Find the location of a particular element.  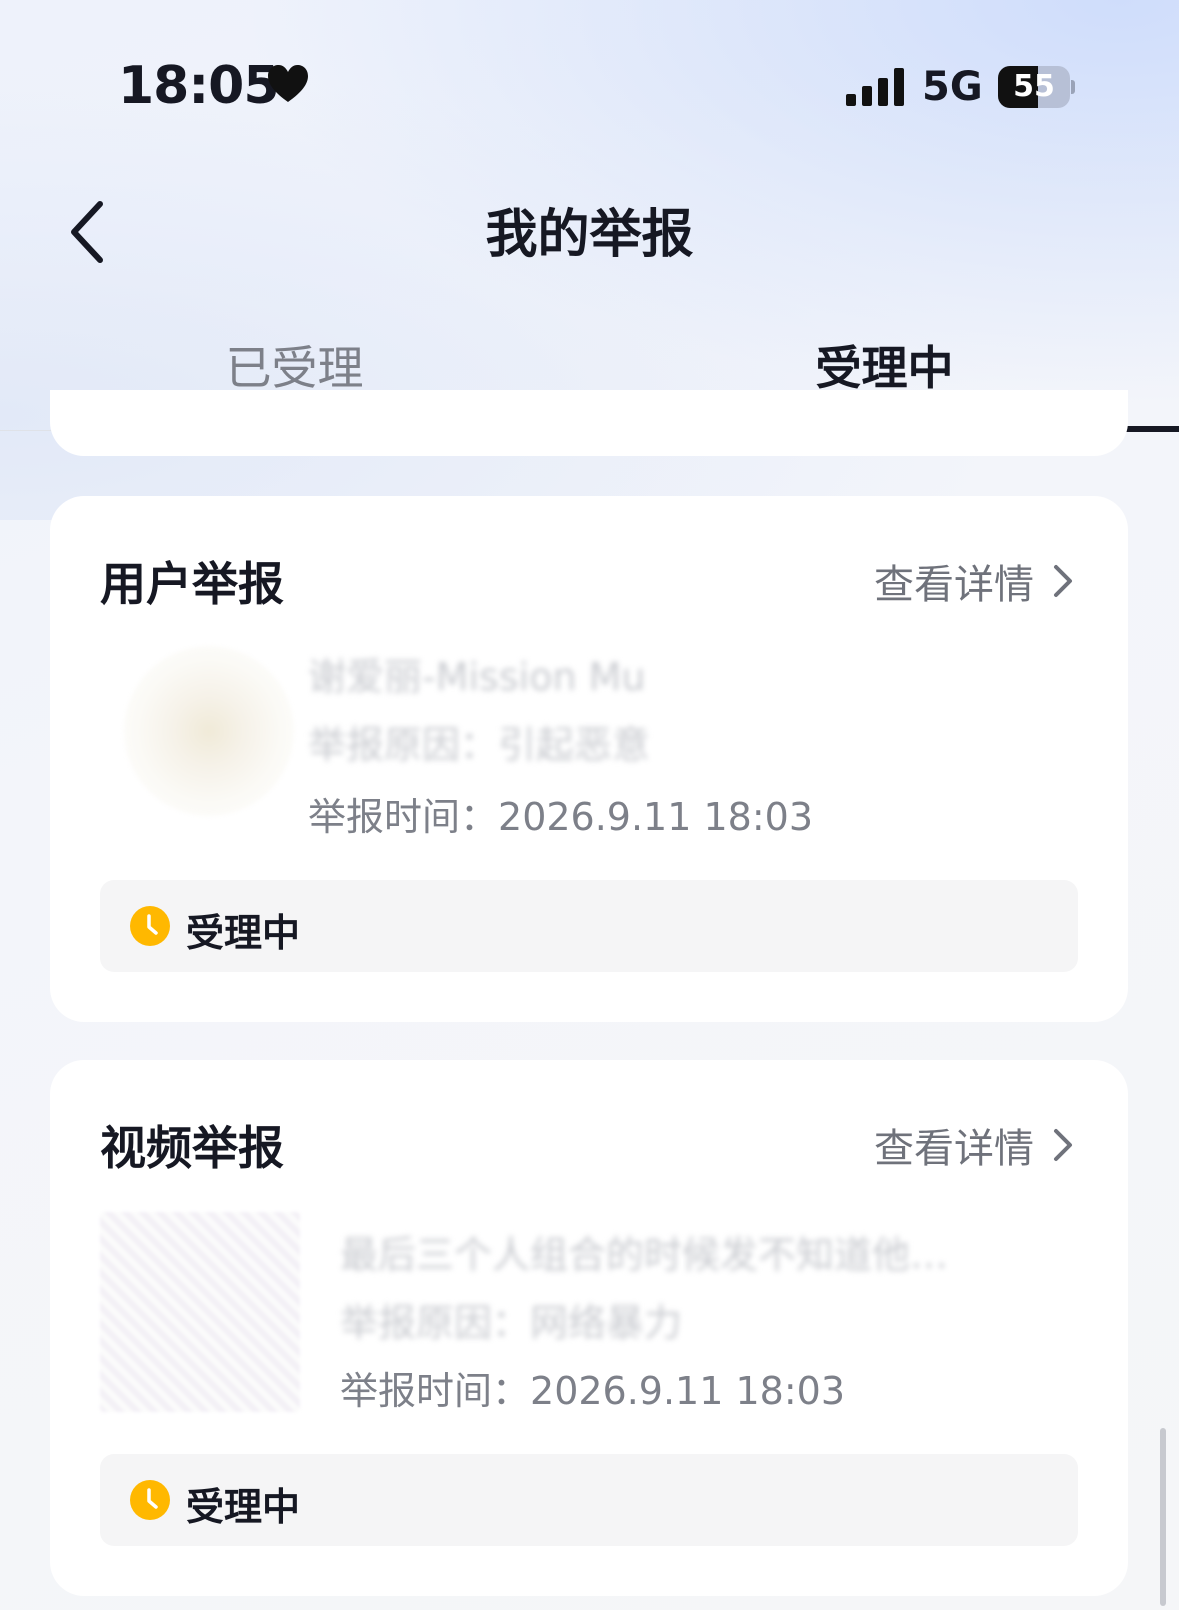

report-reason: 举报原因：引起恶意 is located at coordinates (479, 745).